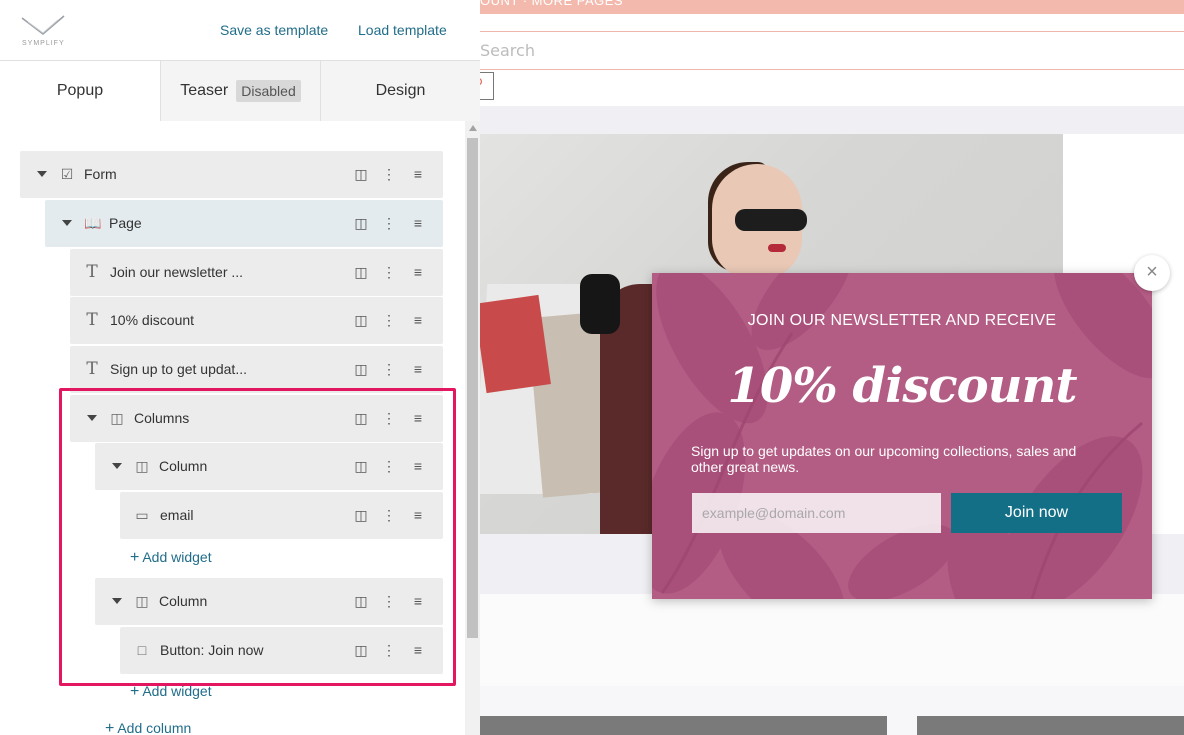  Describe the element at coordinates (281, 515) in the screenshot. I see `tree-node-email: ▭ email ◫ ⋮ ≡` at that location.